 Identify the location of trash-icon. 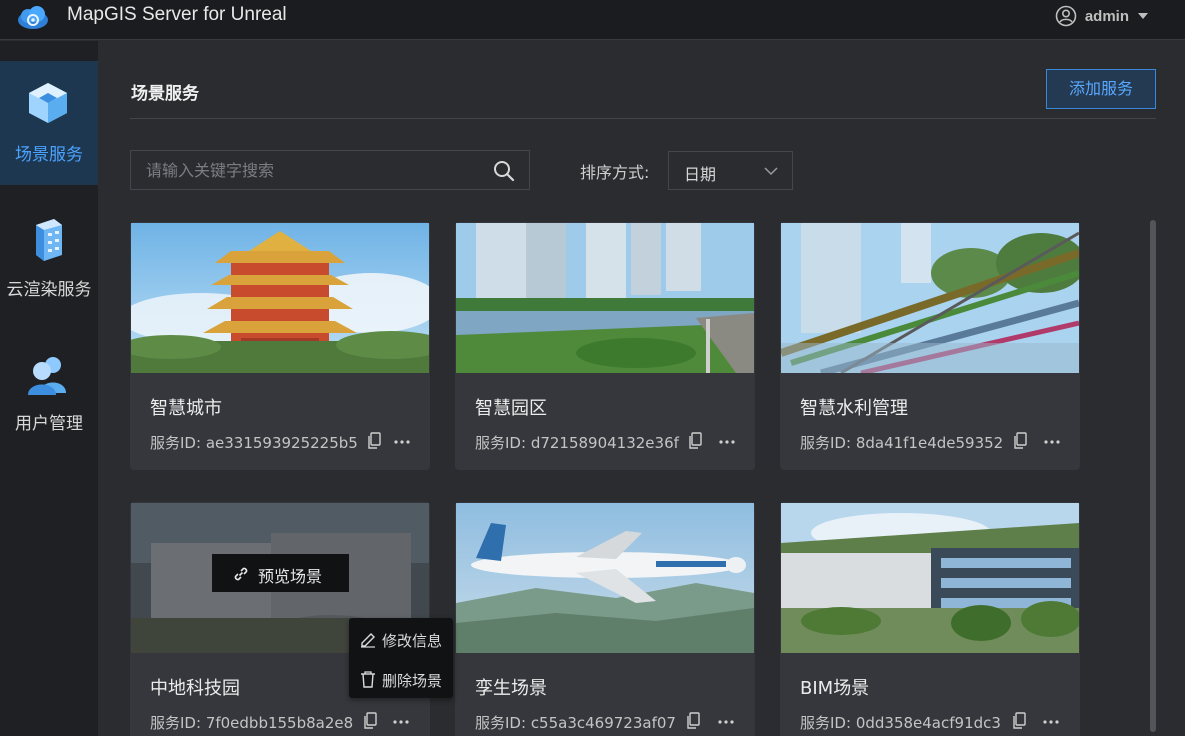
(368, 679).